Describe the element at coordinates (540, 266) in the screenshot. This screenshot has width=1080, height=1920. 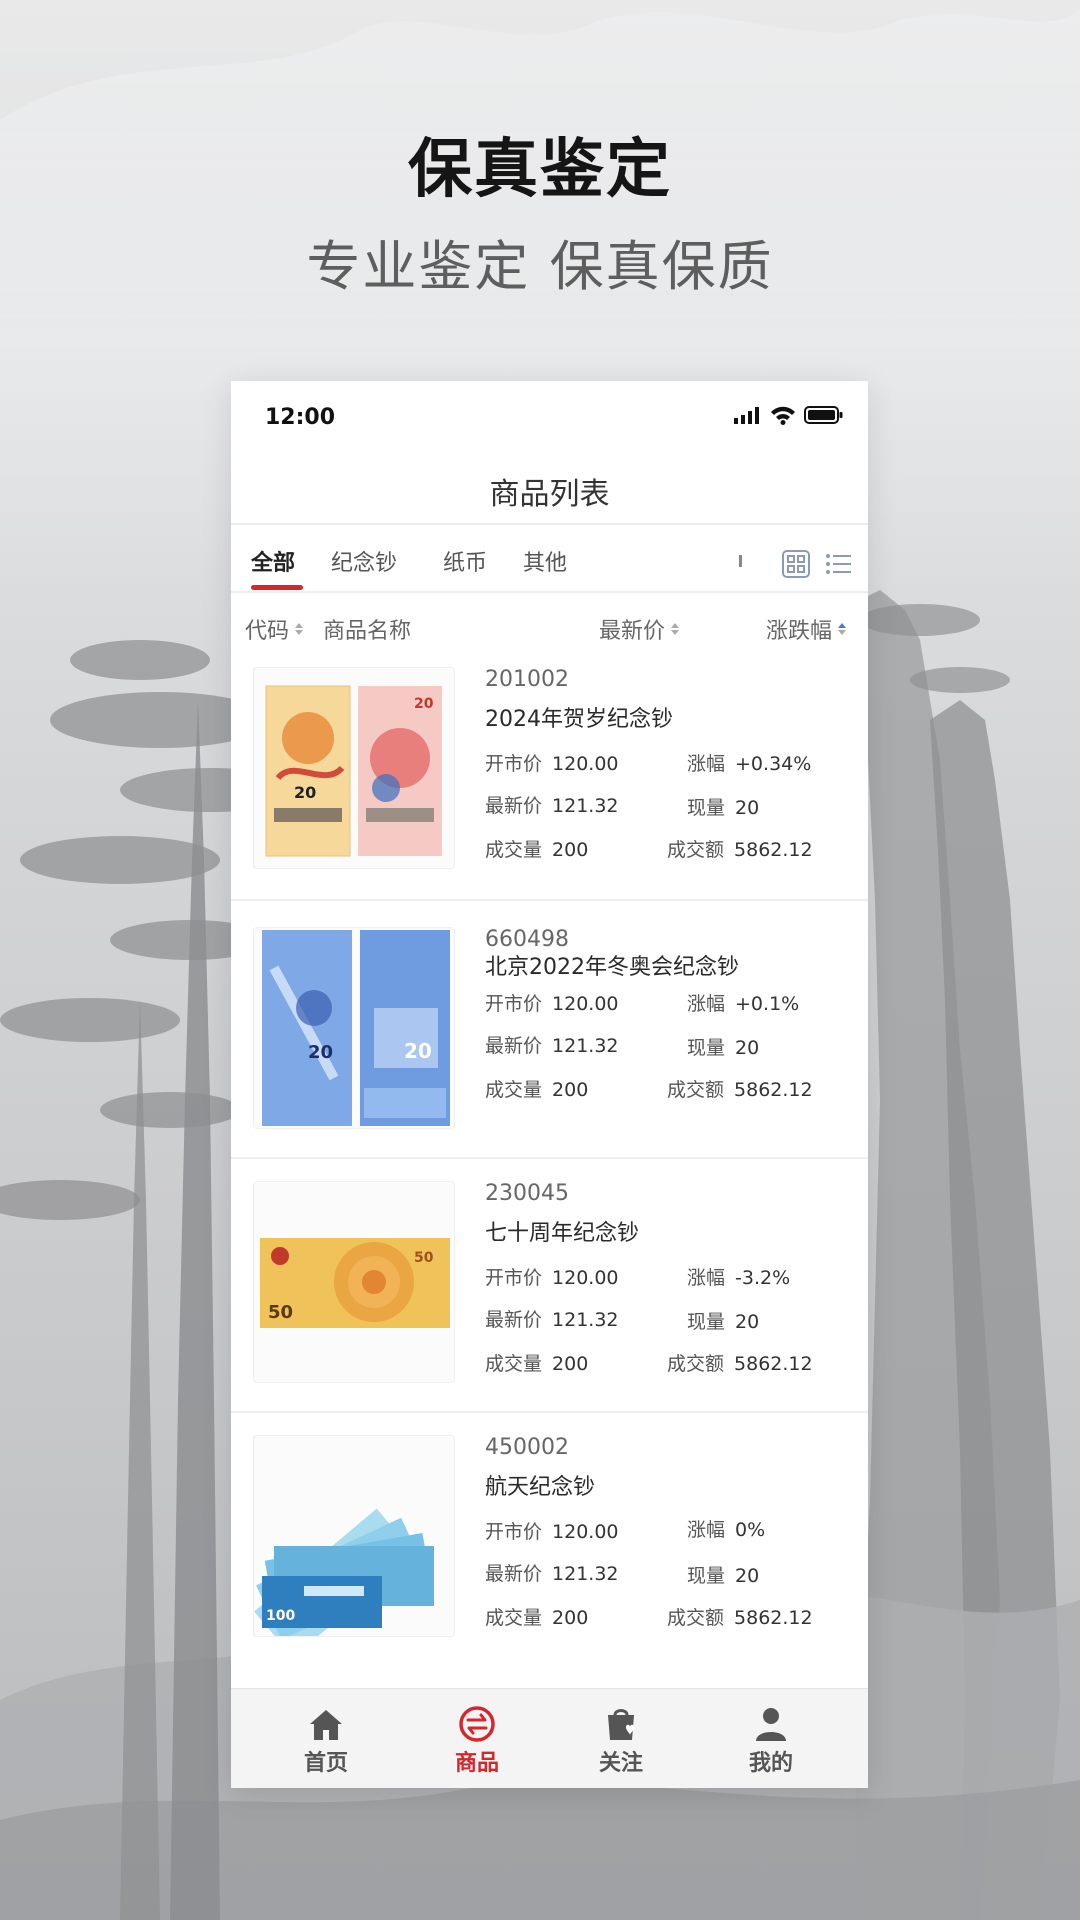
I see `hero-subtitle: 专业鉴定 保真保质` at that location.